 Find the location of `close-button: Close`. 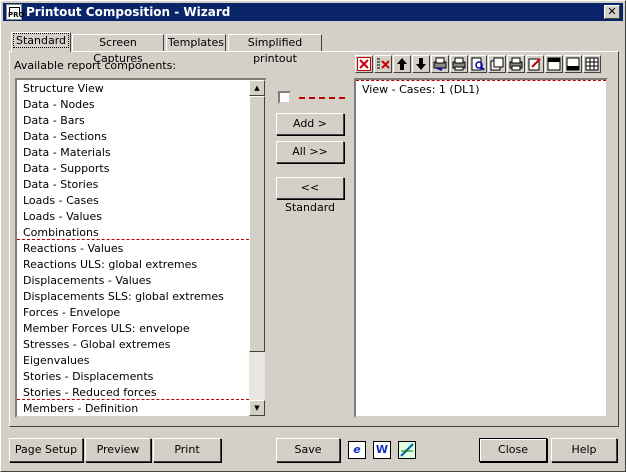

close-button: Close is located at coordinates (513, 450).